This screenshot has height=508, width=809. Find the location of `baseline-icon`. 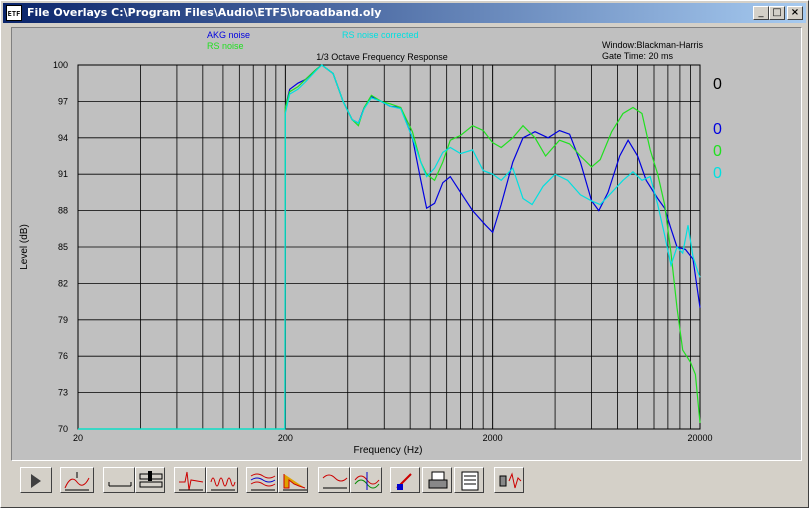

baseline-icon is located at coordinates (120, 484).